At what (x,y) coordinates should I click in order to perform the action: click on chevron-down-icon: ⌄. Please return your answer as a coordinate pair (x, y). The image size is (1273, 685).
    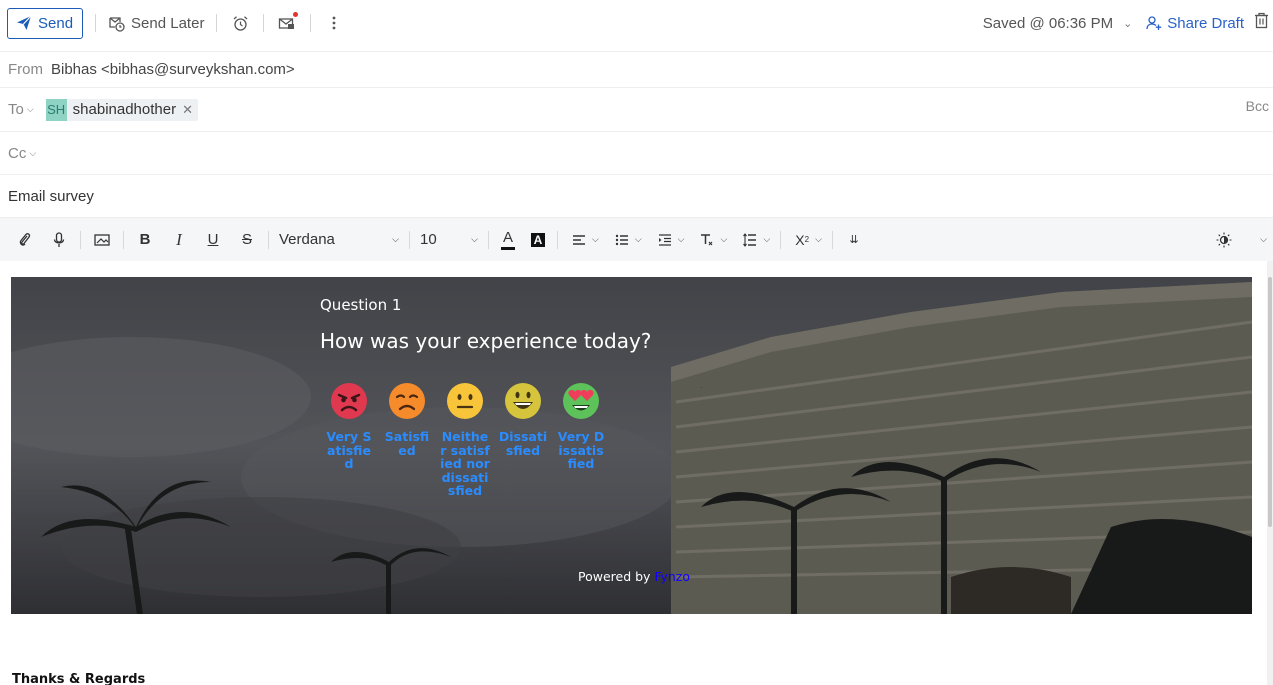
    Looking at the image, I should click on (1127, 23).